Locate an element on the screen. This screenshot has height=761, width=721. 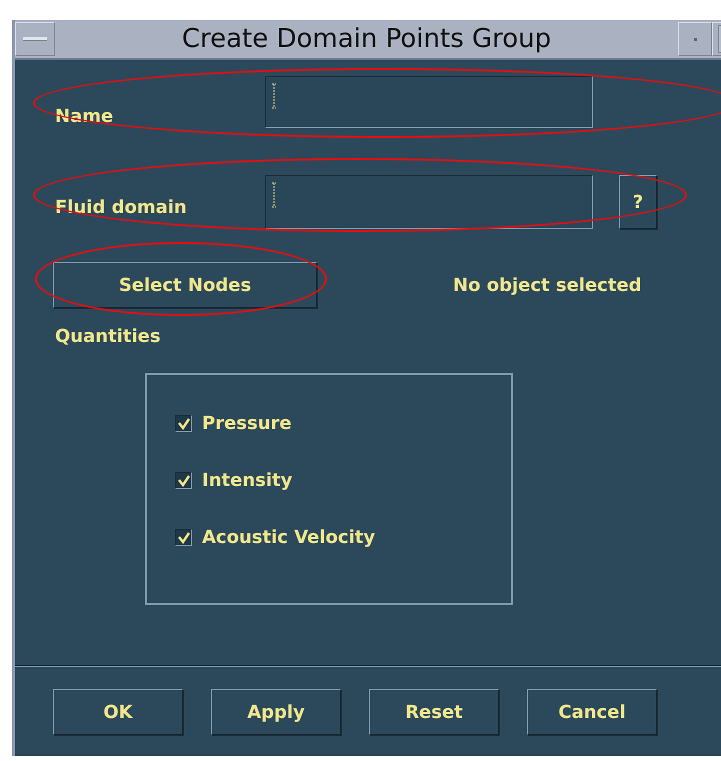
minimize-button is located at coordinates (695, 39).